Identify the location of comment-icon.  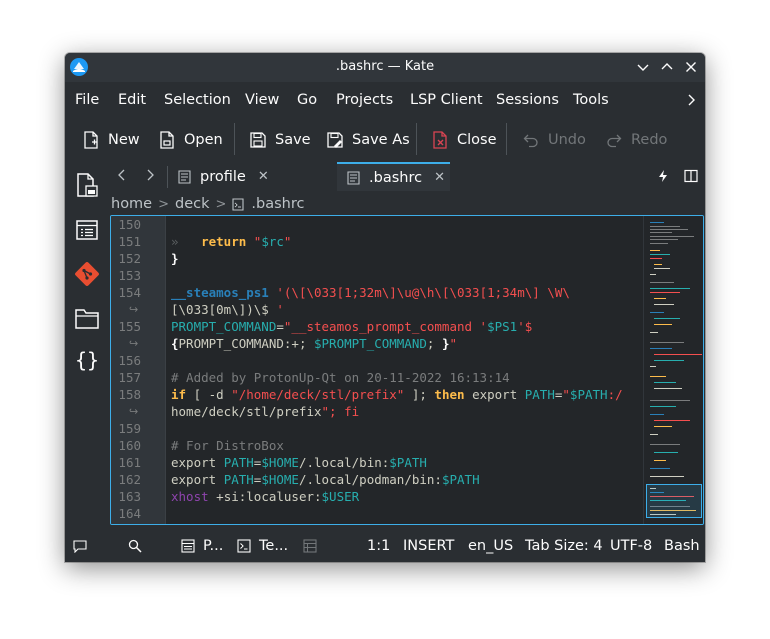
(80, 546).